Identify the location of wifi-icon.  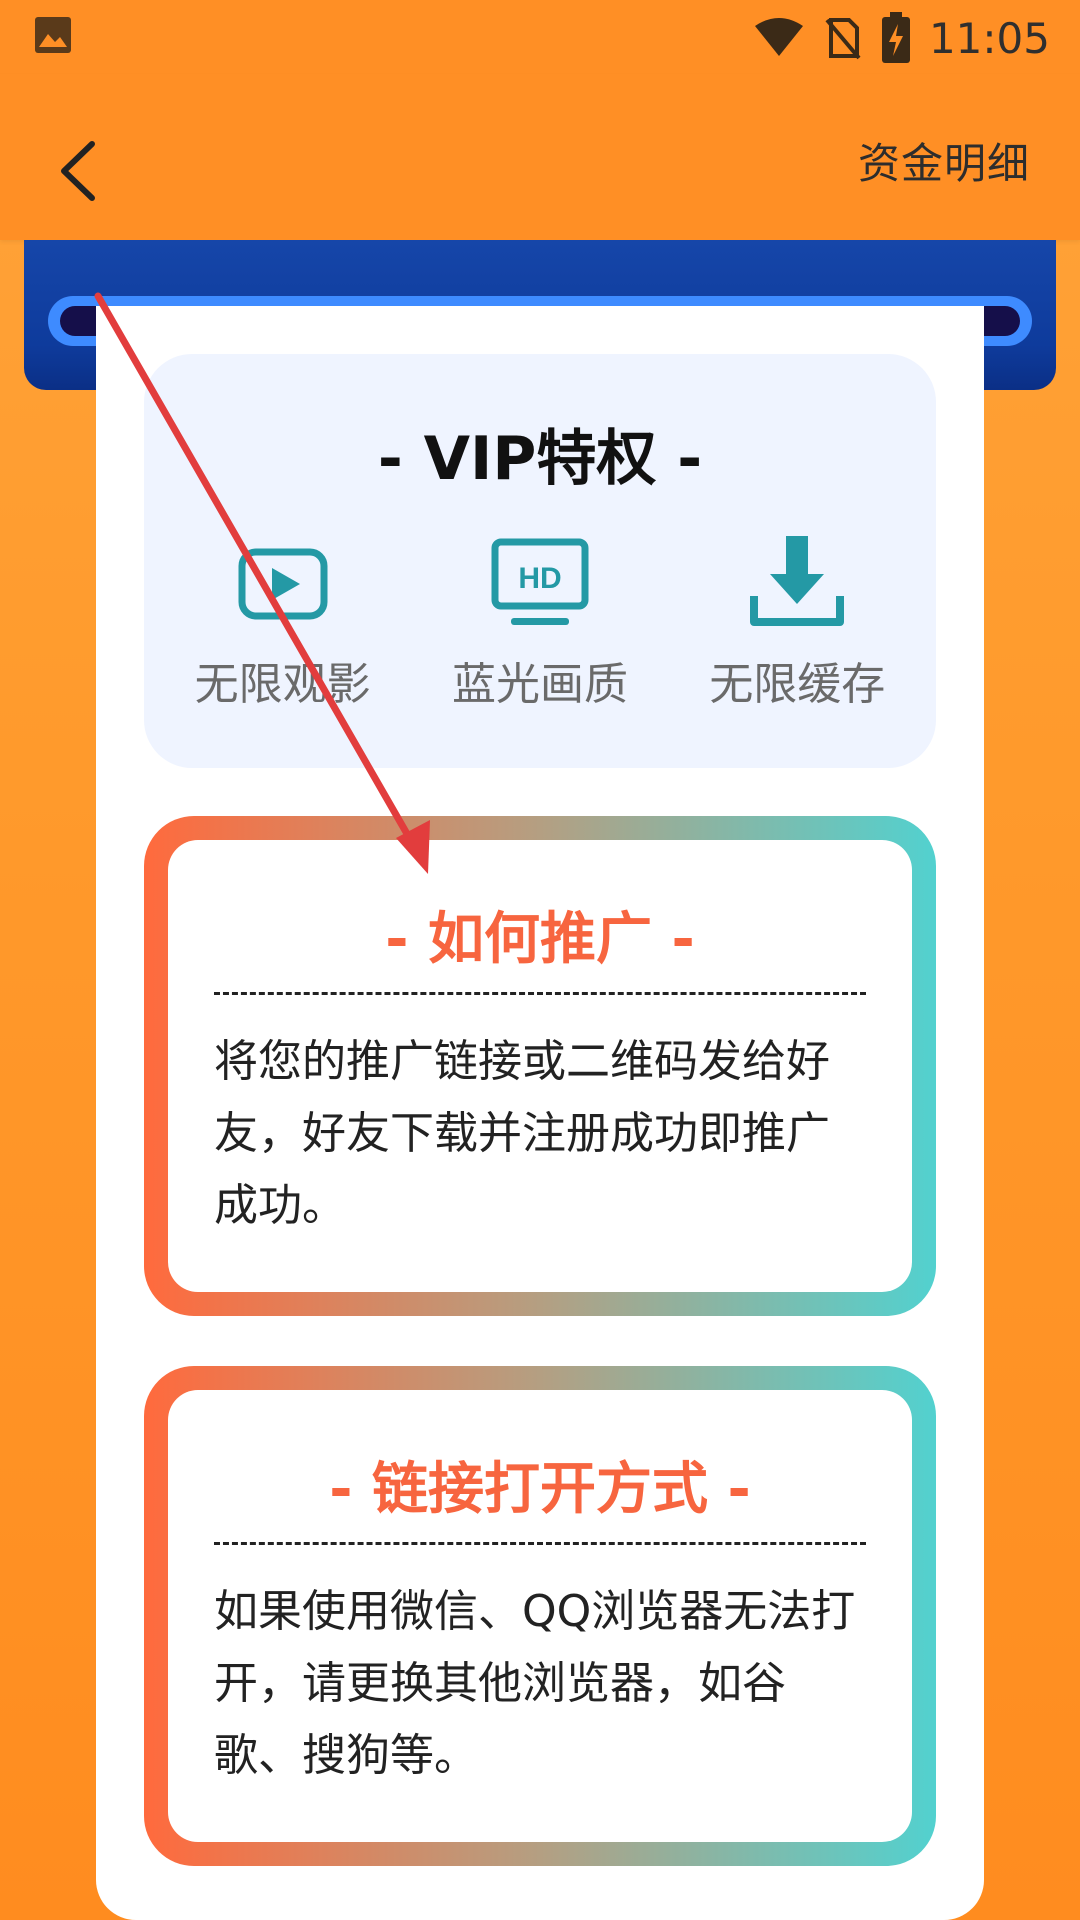
(778, 37).